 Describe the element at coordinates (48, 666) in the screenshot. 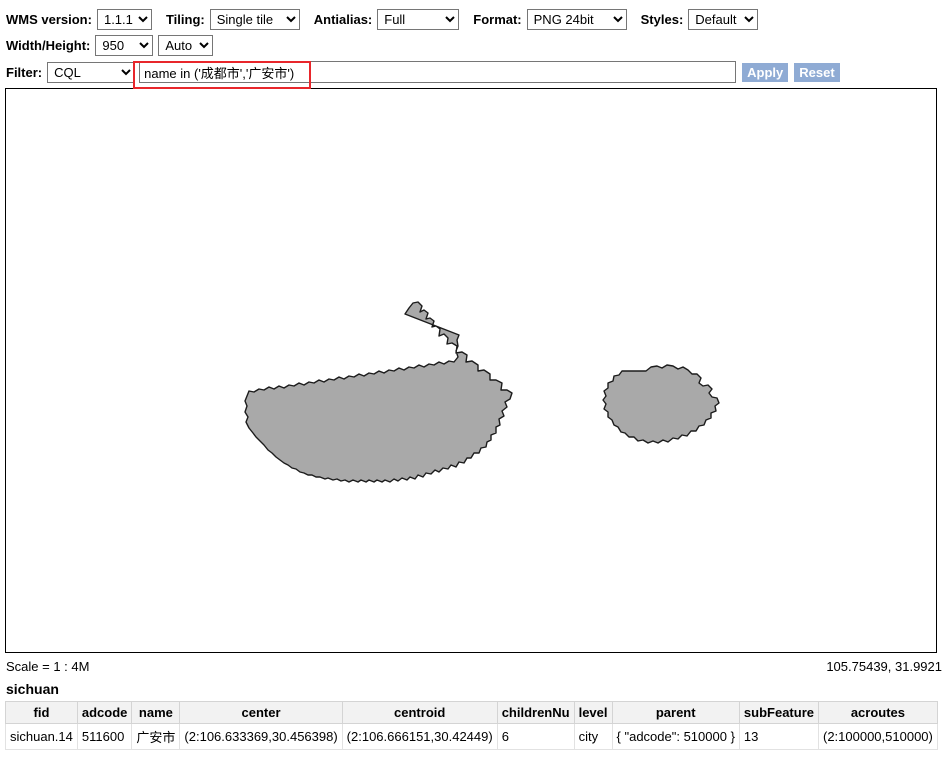

I see `scale-indicator: Scale = 1 : 4M` at that location.